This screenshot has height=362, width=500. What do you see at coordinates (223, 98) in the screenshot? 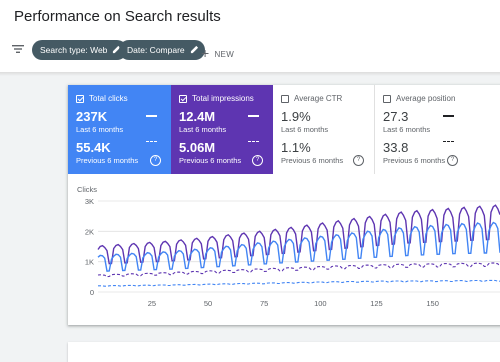
I see `metric-label: Total impressions` at bounding box center [223, 98].